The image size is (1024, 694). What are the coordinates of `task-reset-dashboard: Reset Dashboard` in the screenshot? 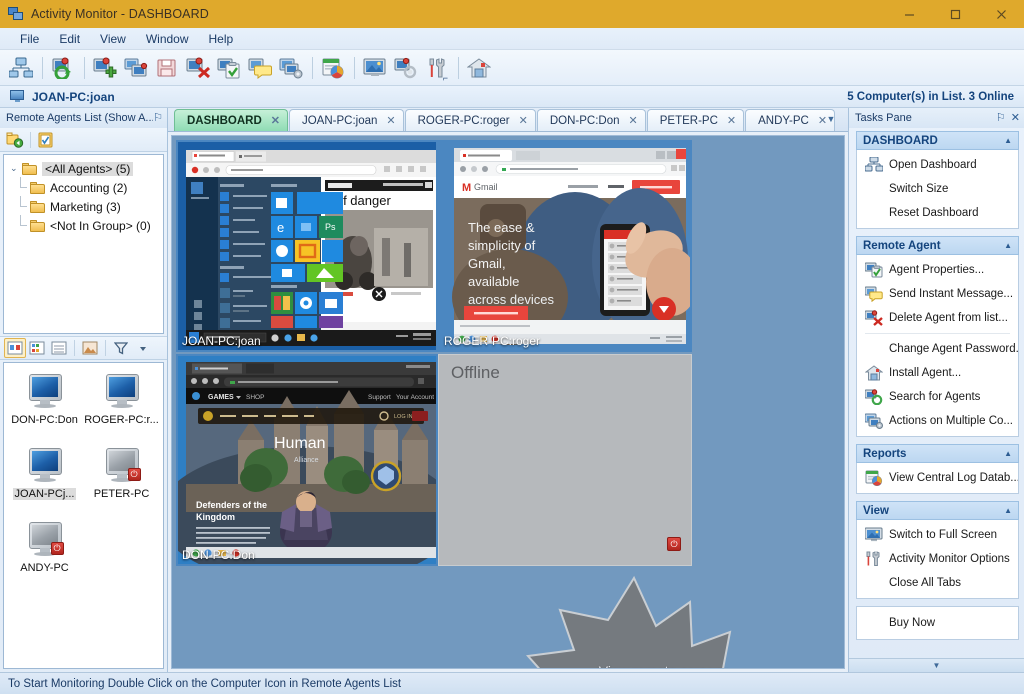 It's located at (937, 213).